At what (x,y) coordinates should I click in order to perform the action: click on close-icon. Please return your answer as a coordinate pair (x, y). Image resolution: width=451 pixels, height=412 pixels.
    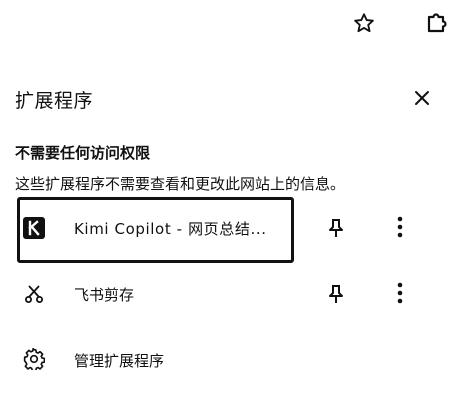
    Looking at the image, I should click on (422, 98).